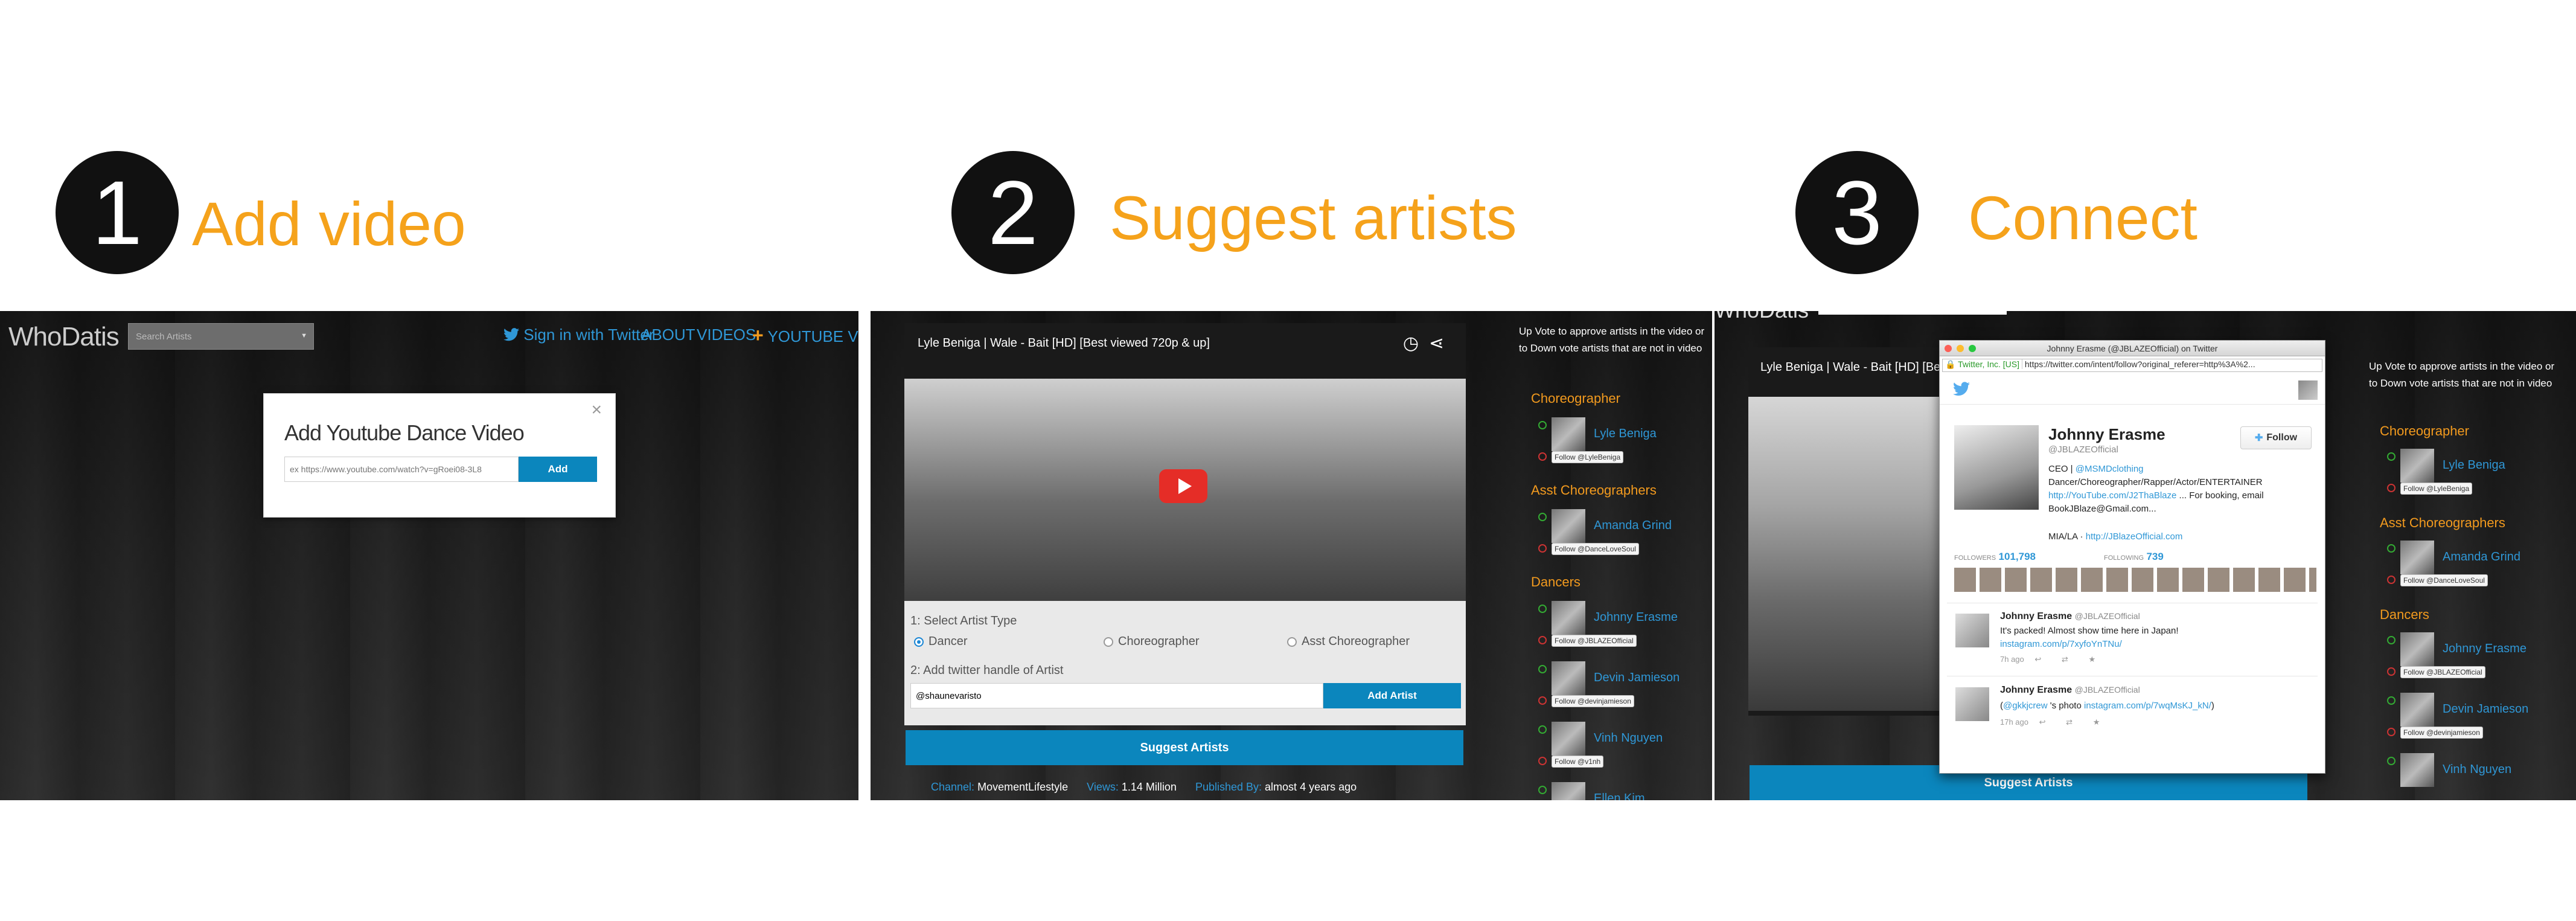  Describe the element at coordinates (1392, 695) in the screenshot. I see `add-artist-button: Add Artist` at that location.